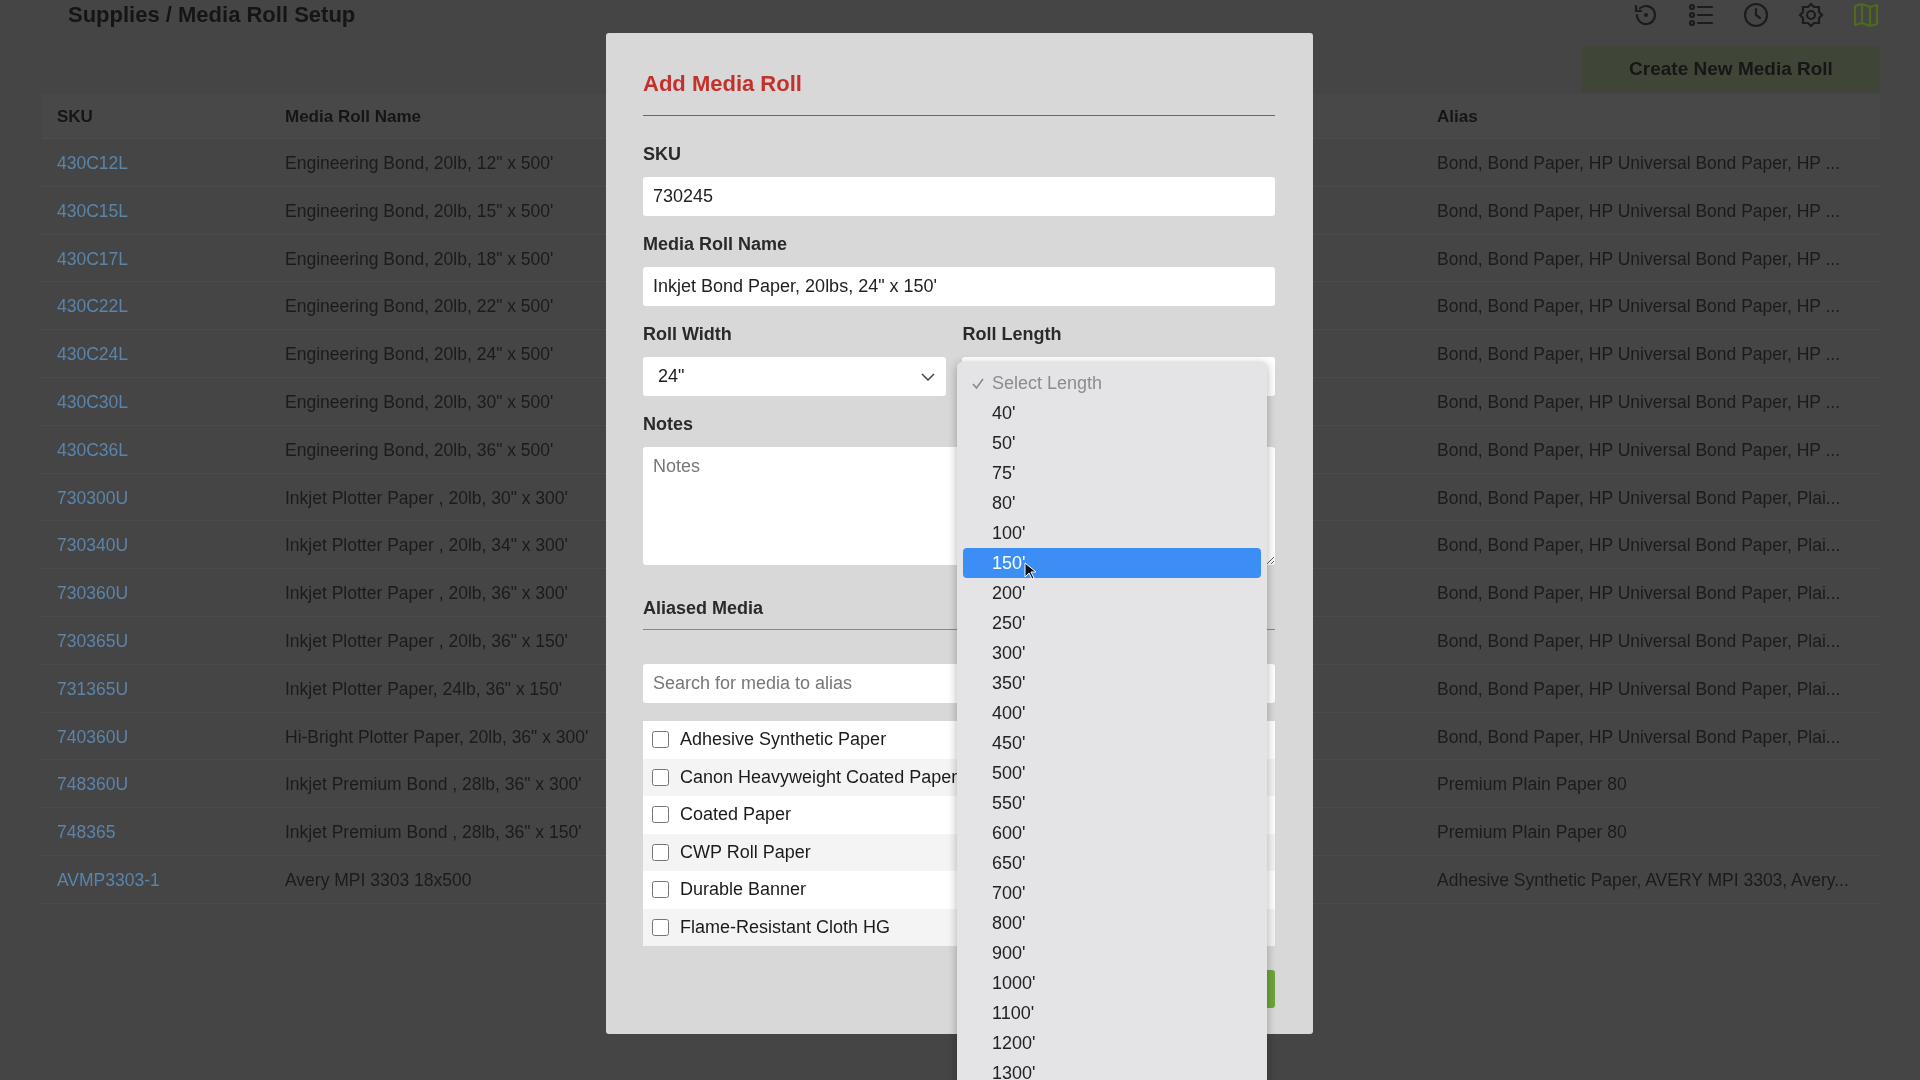 The width and height of the screenshot is (1920, 1080). Describe the element at coordinates (723, 84) in the screenshot. I see `dialog-title: Add Media Roll` at that location.